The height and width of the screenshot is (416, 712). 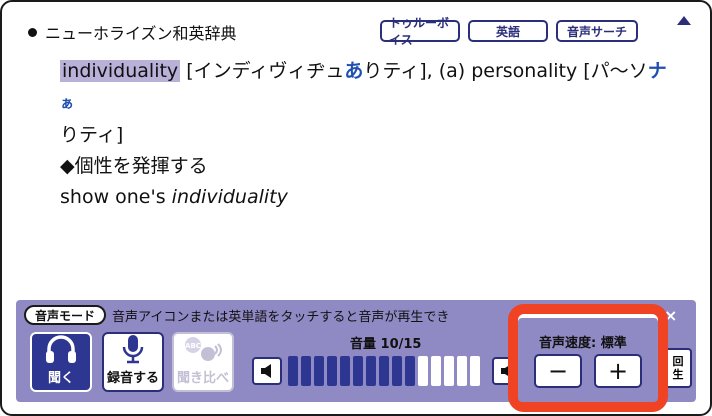 I want to click on compare-voices-icon: ABC, so click(x=203, y=349).